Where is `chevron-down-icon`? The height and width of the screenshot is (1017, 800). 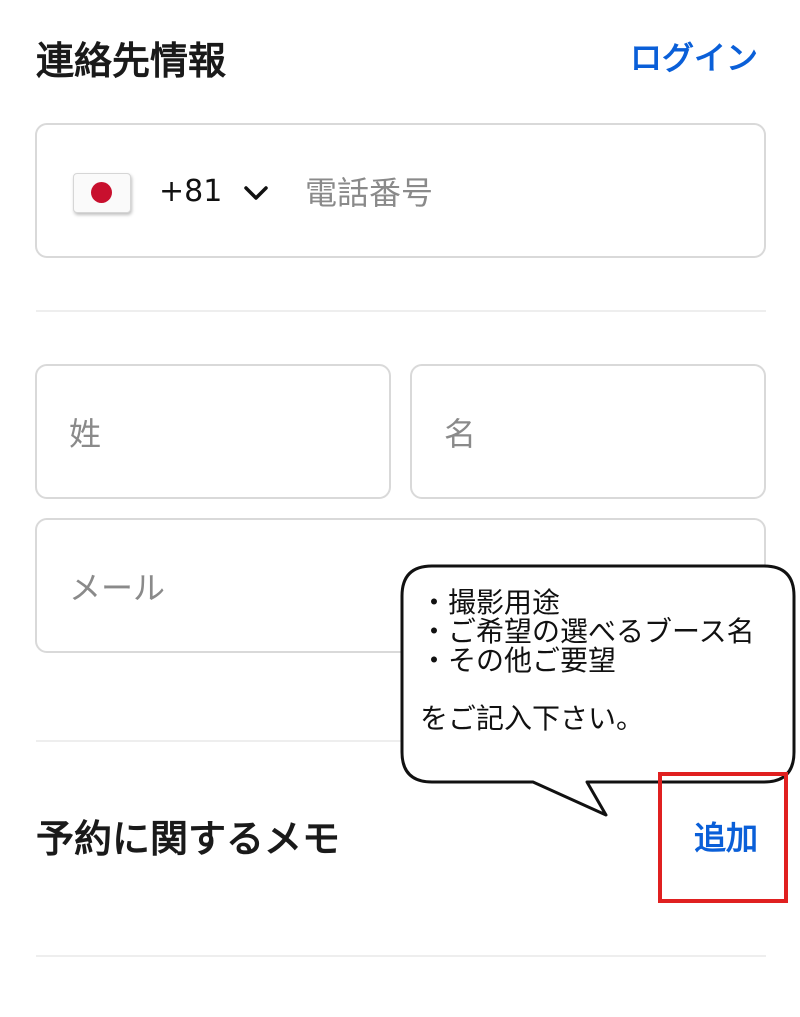 chevron-down-icon is located at coordinates (256, 193).